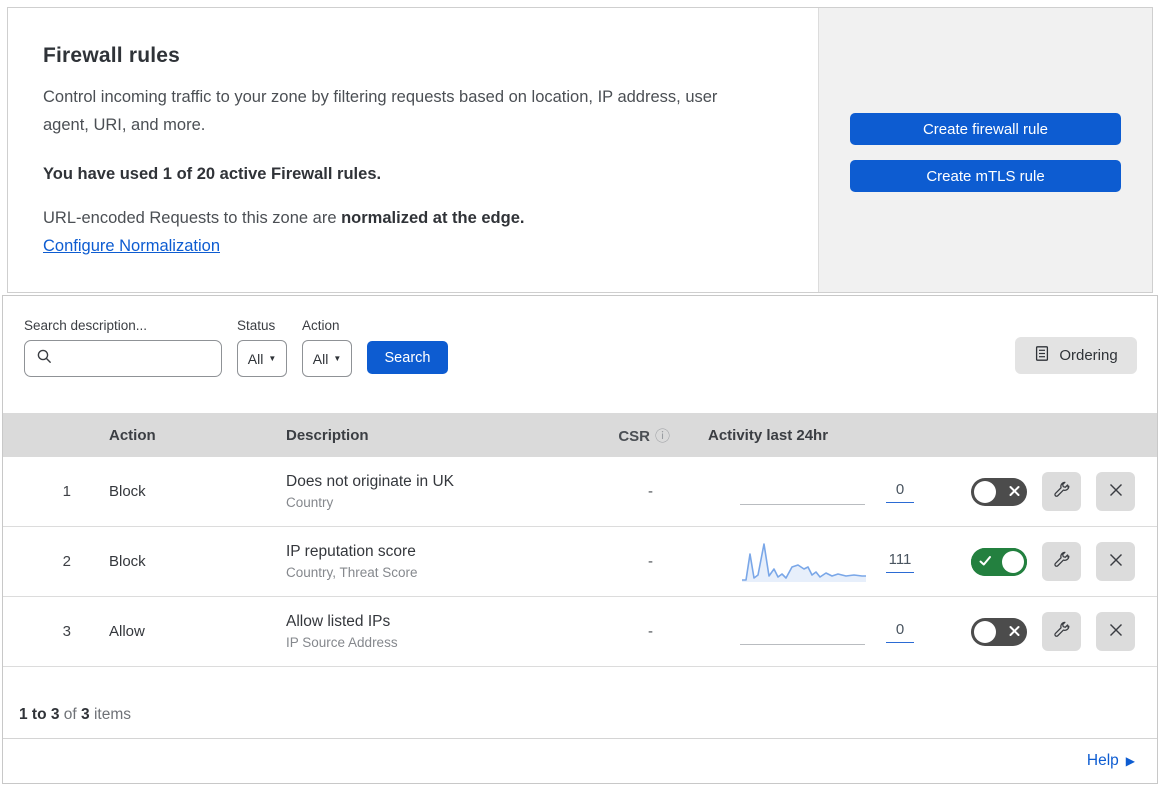 The image size is (1161, 791). What do you see at coordinates (66, 491) in the screenshot?
I see `rule-priority: 1` at bounding box center [66, 491].